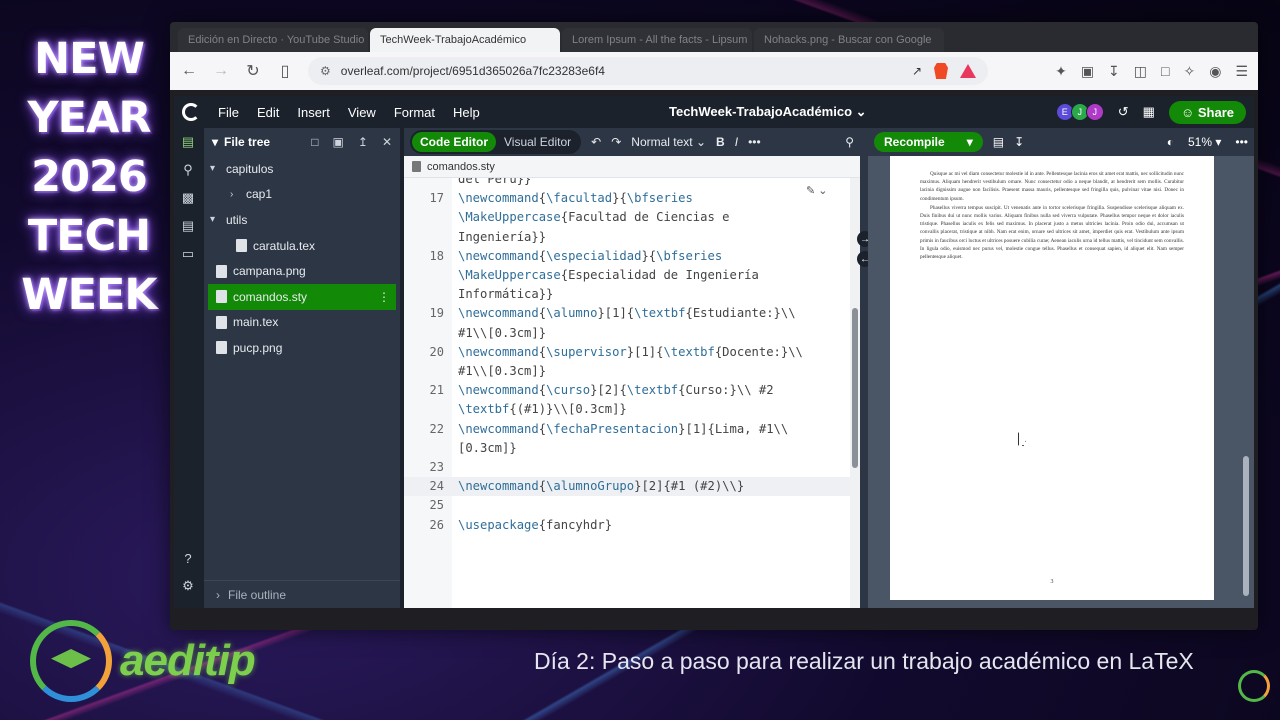 The height and width of the screenshot is (720, 1280). Describe the element at coordinates (736, 142) in the screenshot. I see `italic-button: I` at that location.